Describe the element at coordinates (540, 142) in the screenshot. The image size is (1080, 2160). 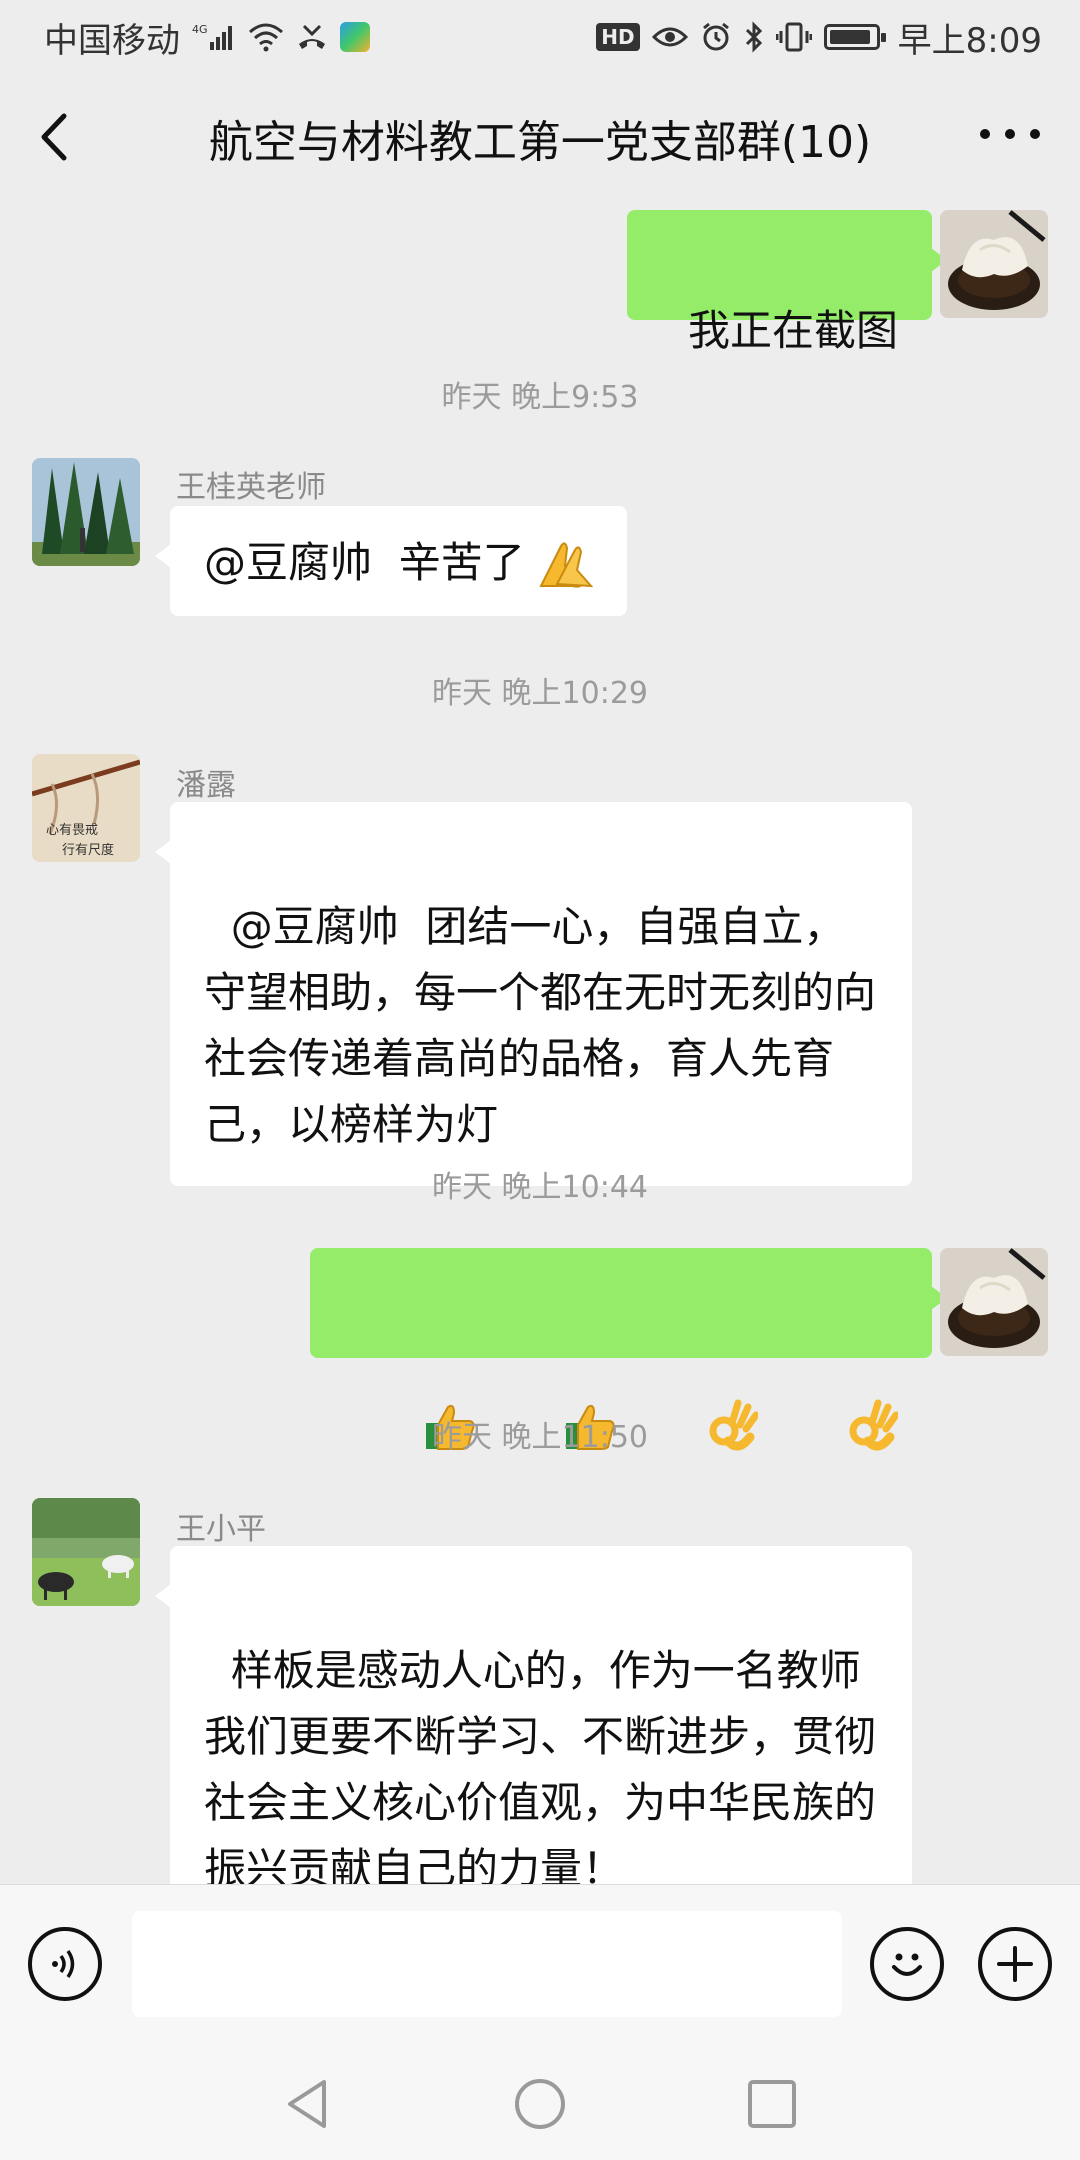
I see `chat-title: 航空与材料教工第一党支部群(10)` at that location.